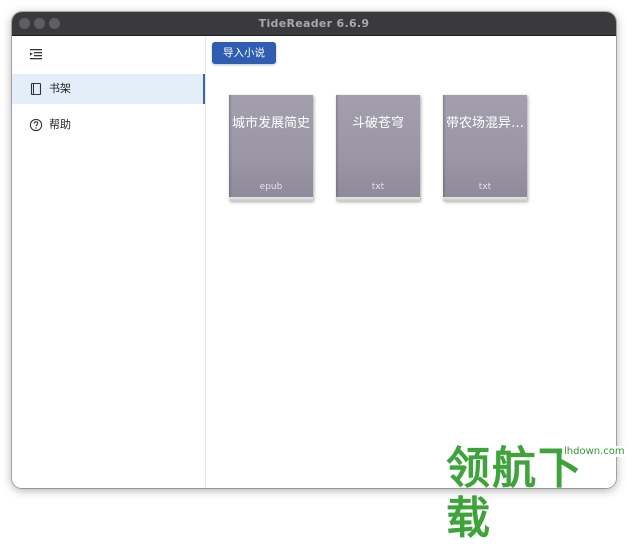 This screenshot has height=544, width=629. Describe the element at coordinates (485, 148) in the screenshot. I see `book-card: 带农场混异… txt` at that location.